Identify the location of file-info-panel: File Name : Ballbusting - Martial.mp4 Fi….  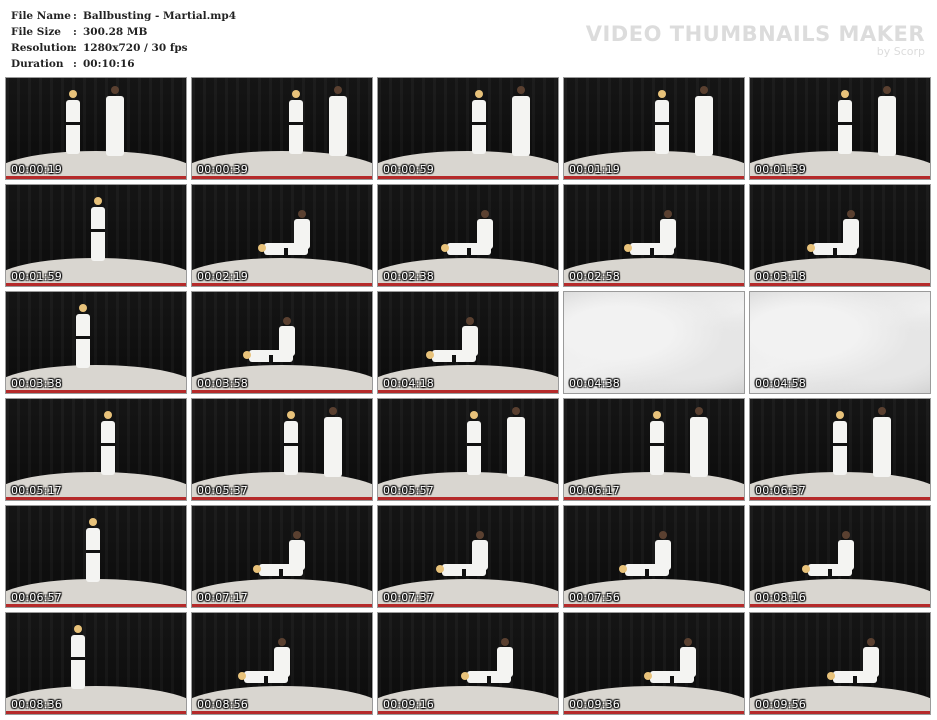
(123, 40).